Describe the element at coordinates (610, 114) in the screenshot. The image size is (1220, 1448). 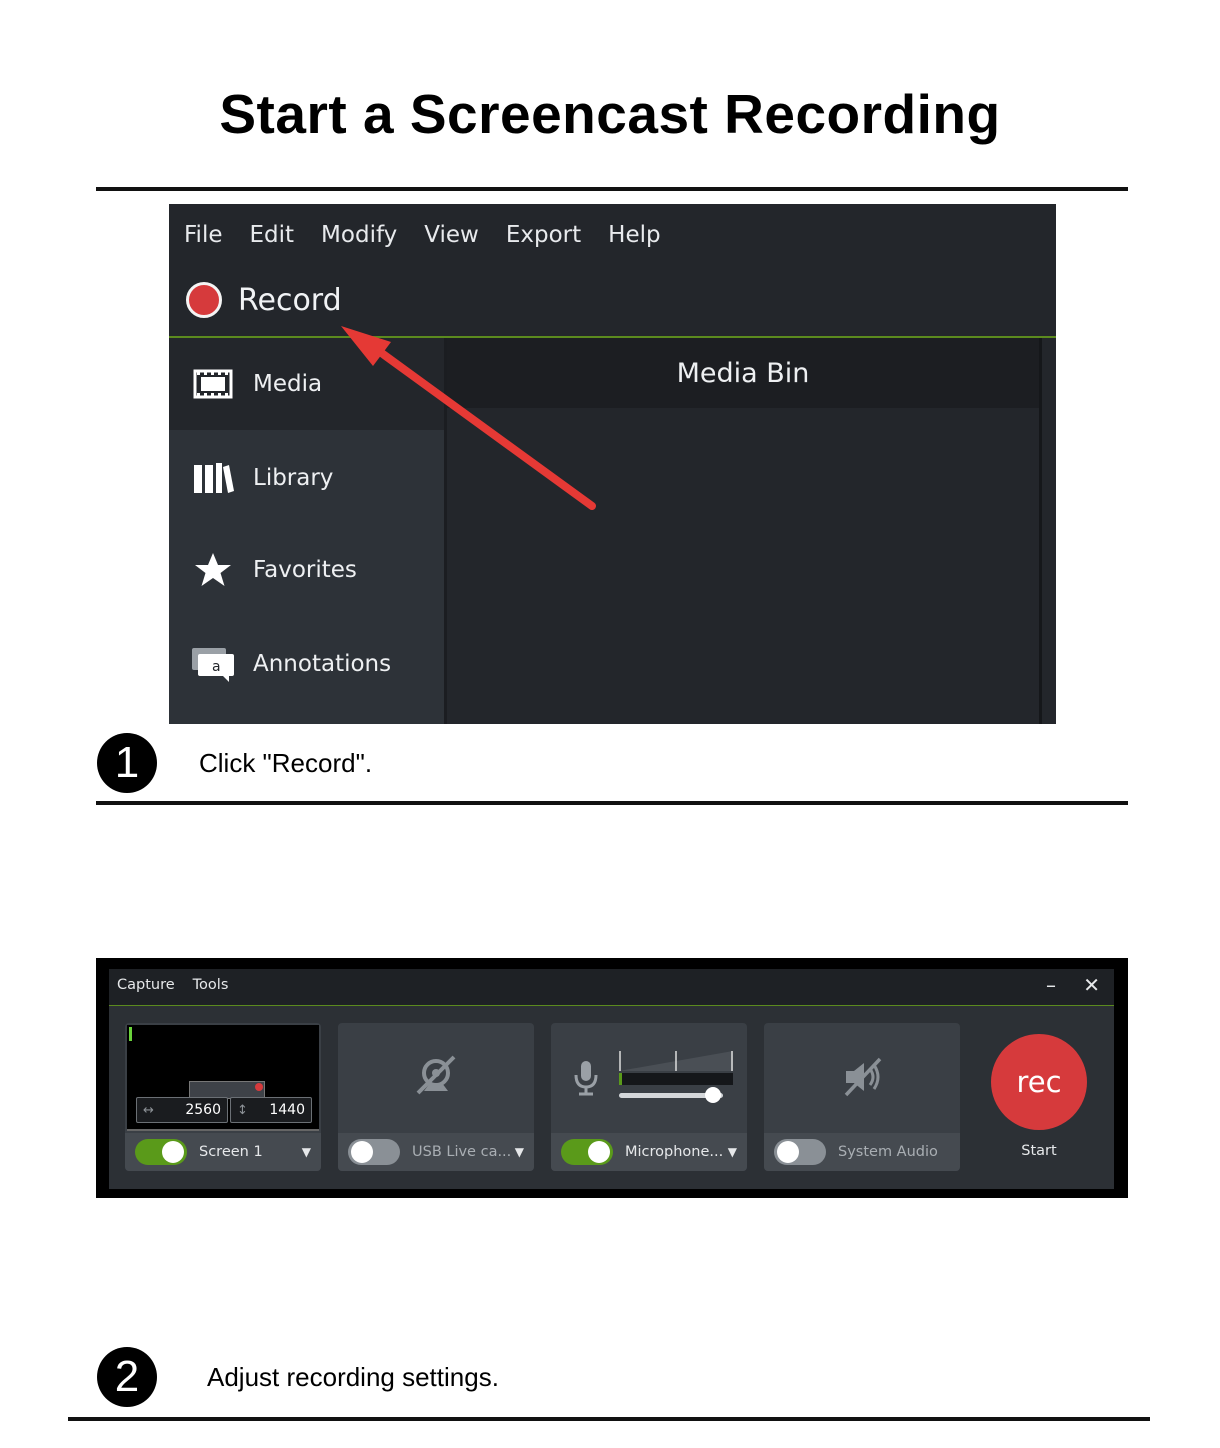
I see `page-title: Start a Screencast Recording` at that location.